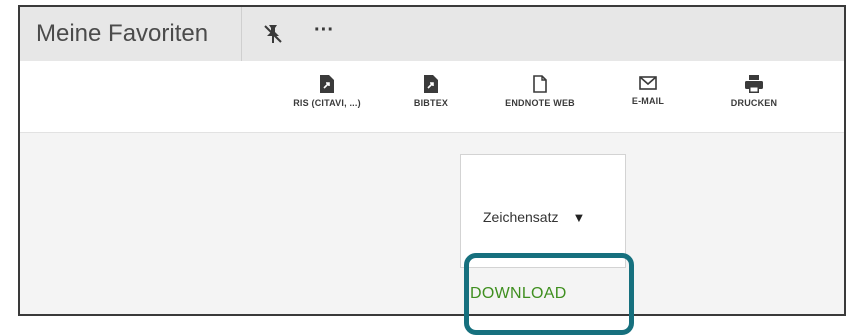  I want to click on export-ris-button: RIS (CITAVI, ...), so click(327, 100).